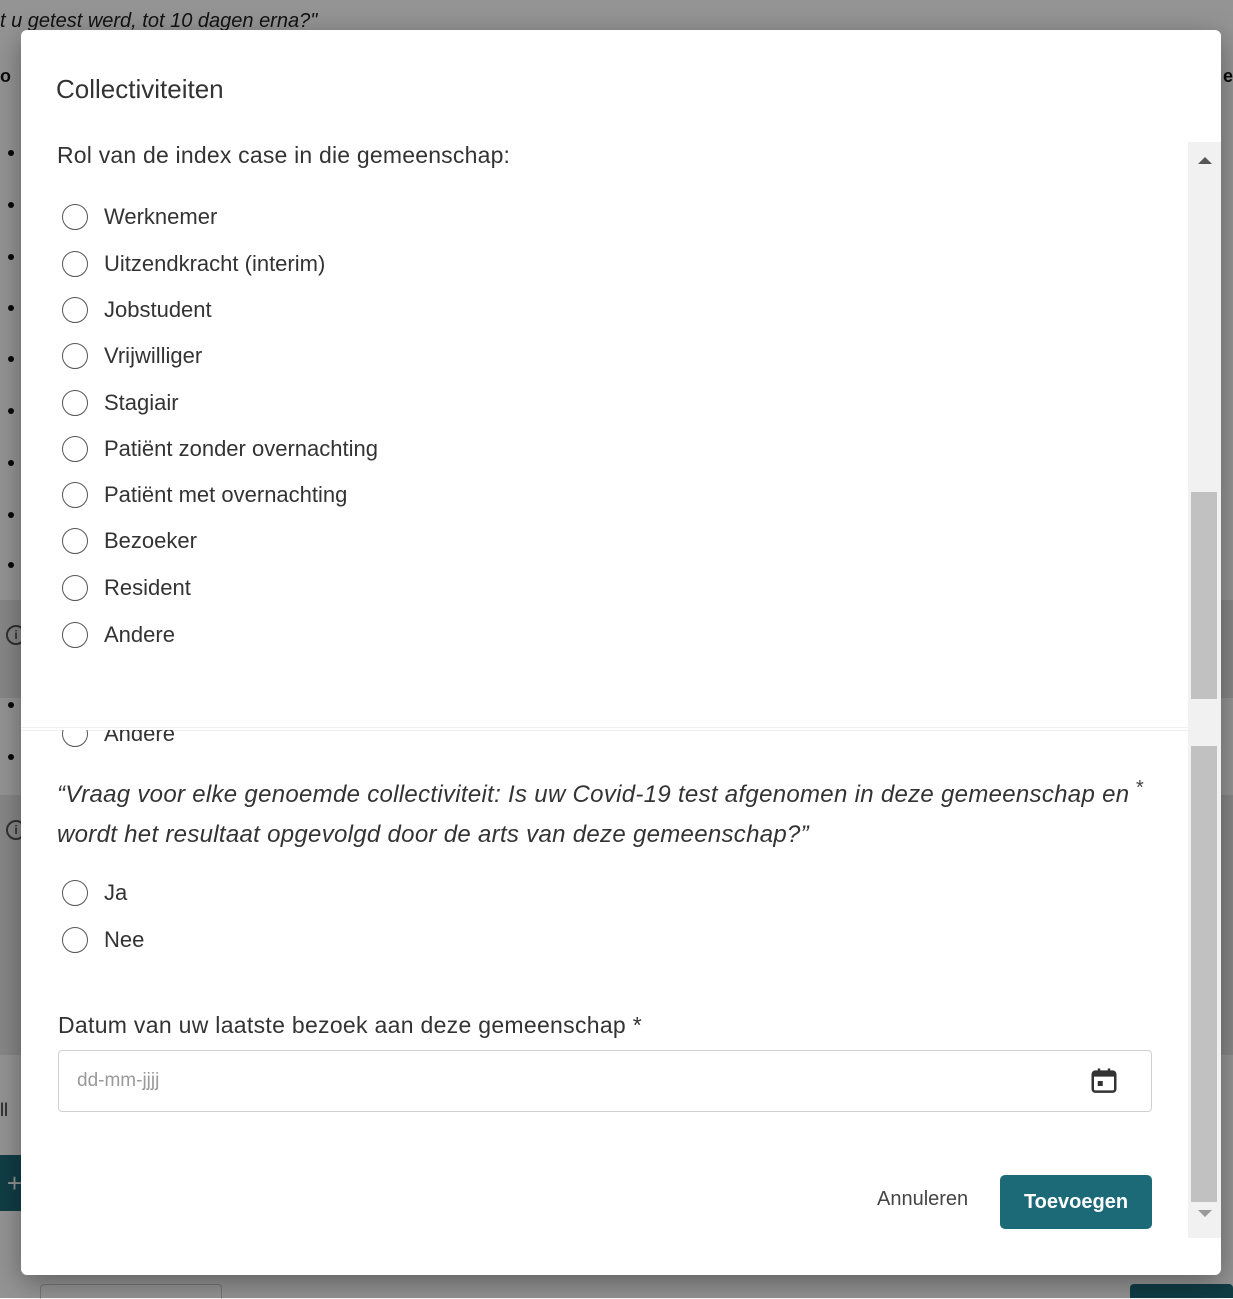 The width and height of the screenshot is (1233, 1299). Describe the element at coordinates (1205, 1213) in the screenshot. I see `scroll-down-arrow-icon` at that location.